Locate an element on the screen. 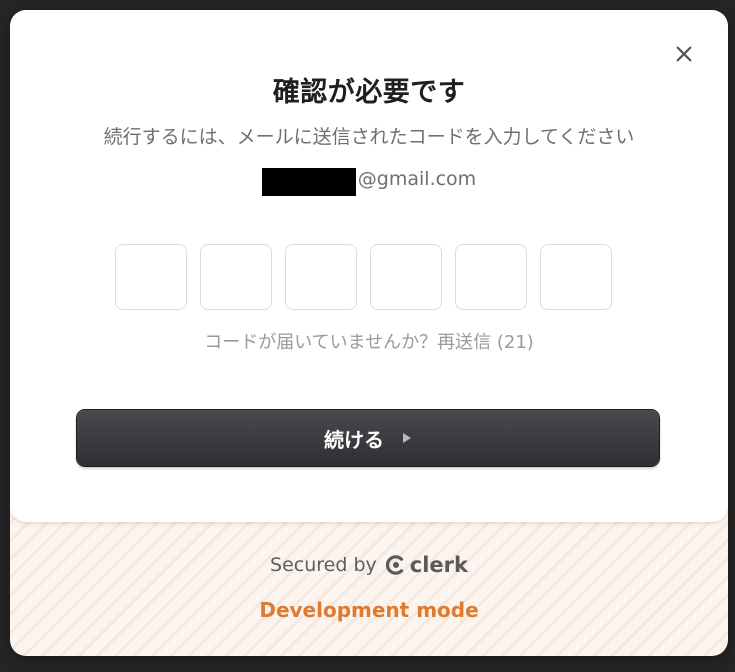 Image resolution: width=735 pixels, height=672 pixels. modal-title: 確認が必要です is located at coordinates (369, 92).